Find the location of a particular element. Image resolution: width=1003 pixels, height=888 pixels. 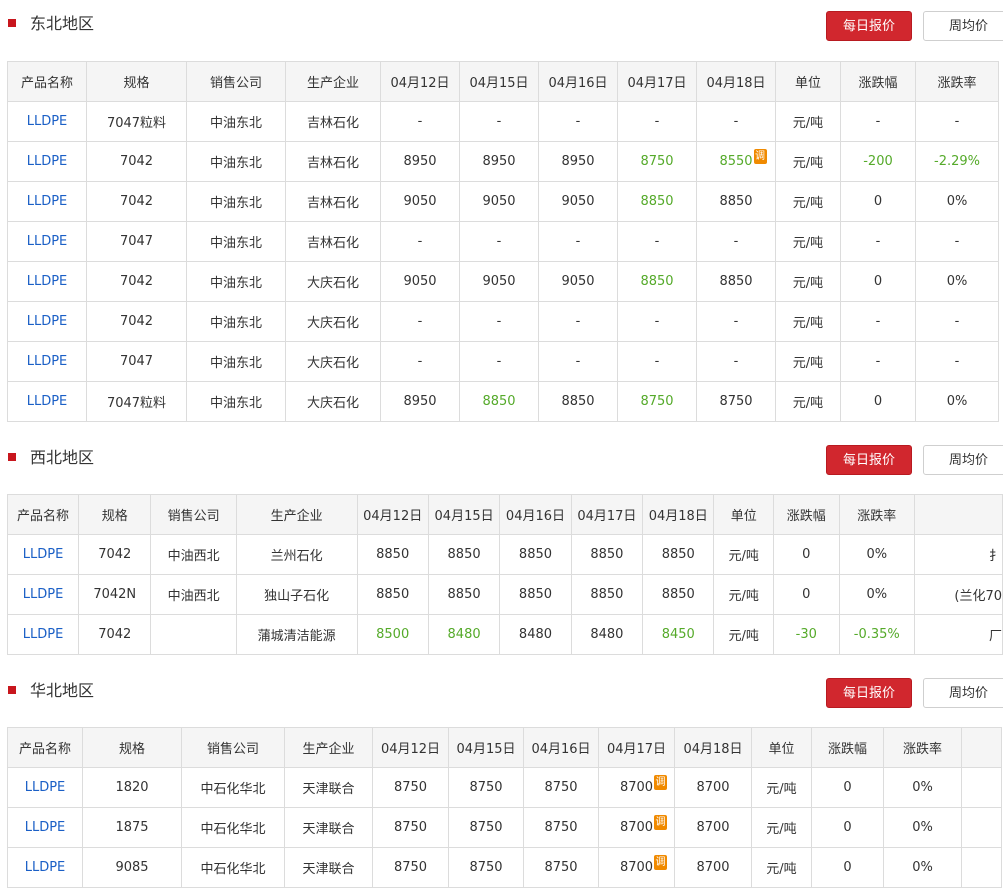

extra-cell: (兰化70 is located at coordinates (958, 594).